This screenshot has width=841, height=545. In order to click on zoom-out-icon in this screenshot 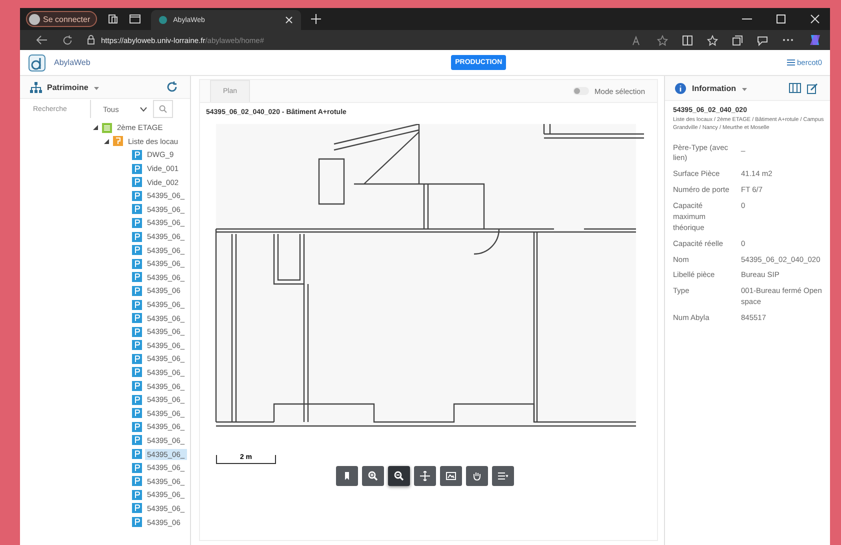, I will do `click(399, 476)`.